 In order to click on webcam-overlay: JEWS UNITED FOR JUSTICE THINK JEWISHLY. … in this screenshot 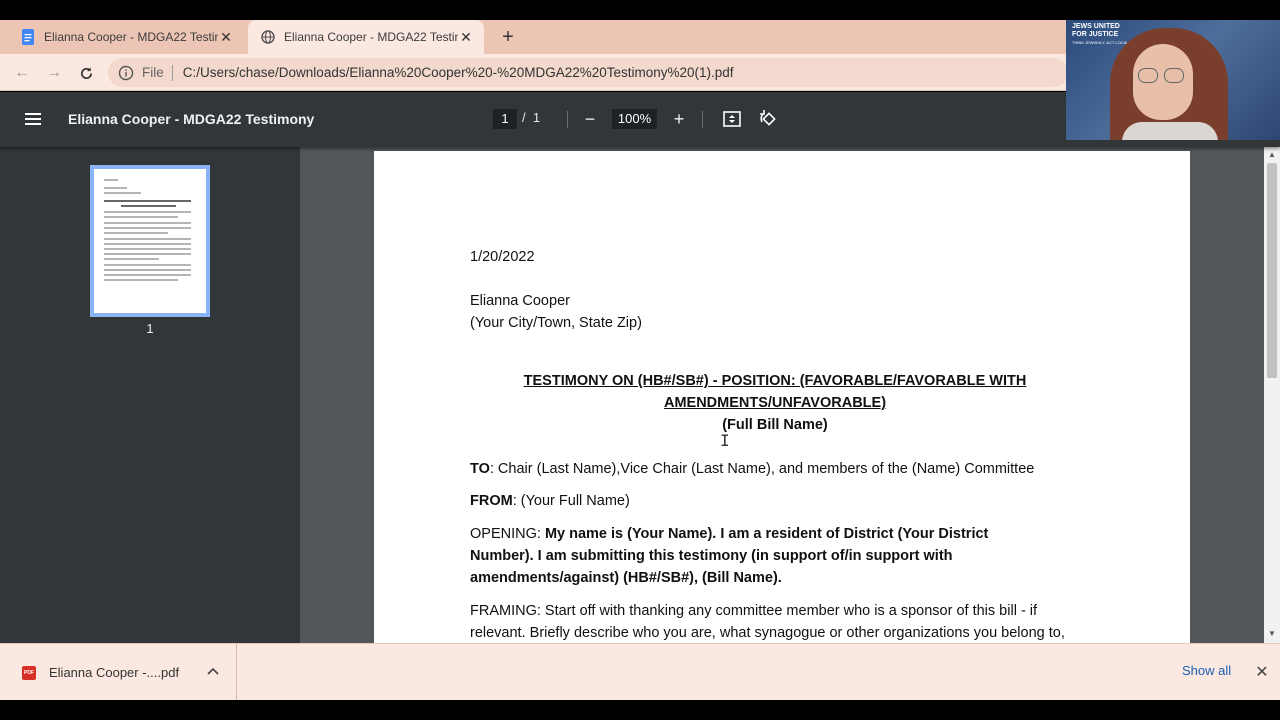, I will do `click(1173, 80)`.